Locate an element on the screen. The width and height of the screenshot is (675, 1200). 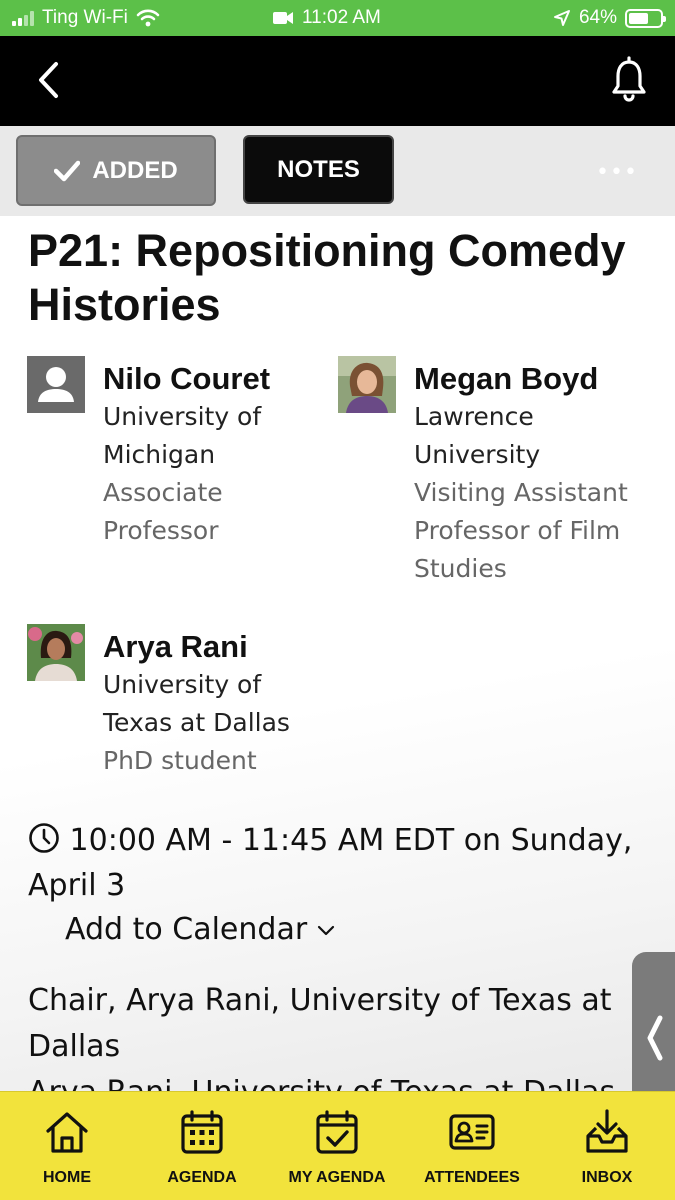
tab-label: HOME is located at coordinates (67, 1177).